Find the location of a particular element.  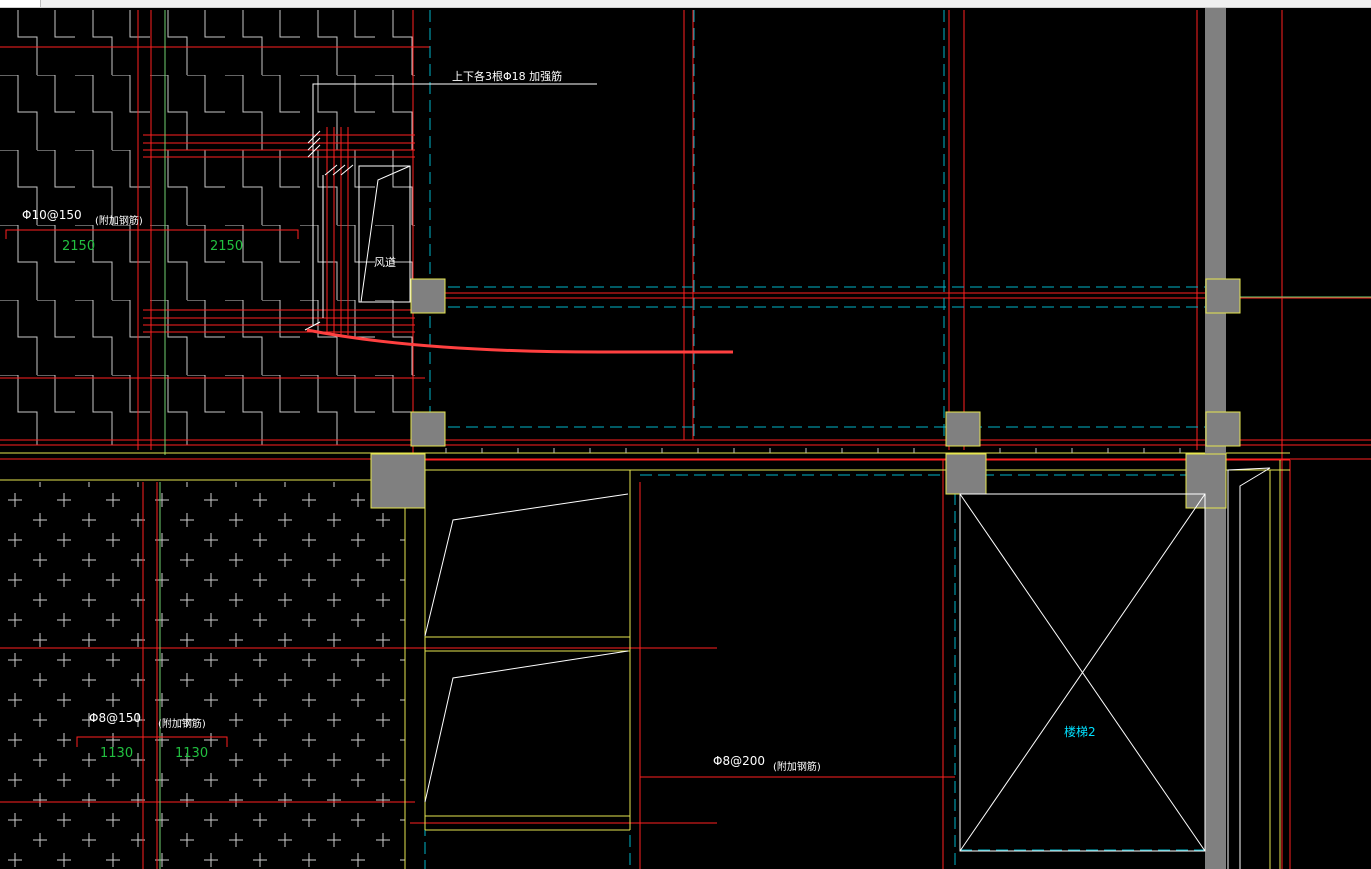

rebar-label-left-top: Φ10@150 is located at coordinates (52, 215).